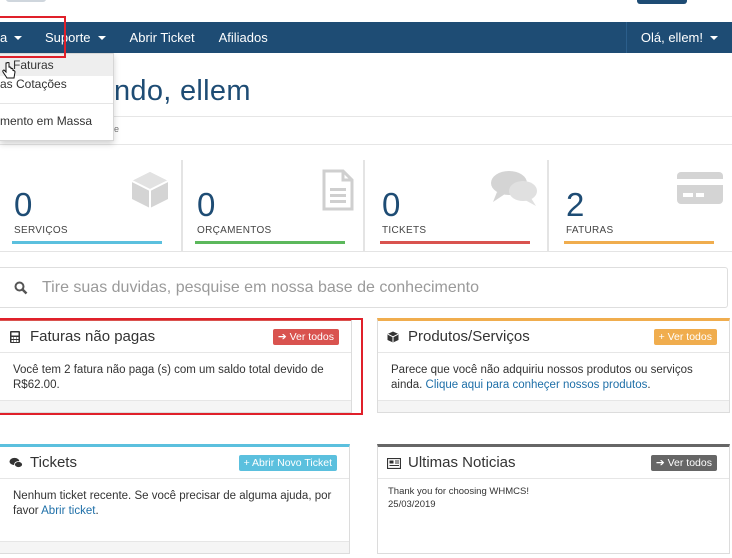 The width and height of the screenshot is (732, 558). What do you see at coordinates (292, 463) in the screenshot?
I see `button-label: Abrir Novo Ticket` at bounding box center [292, 463].